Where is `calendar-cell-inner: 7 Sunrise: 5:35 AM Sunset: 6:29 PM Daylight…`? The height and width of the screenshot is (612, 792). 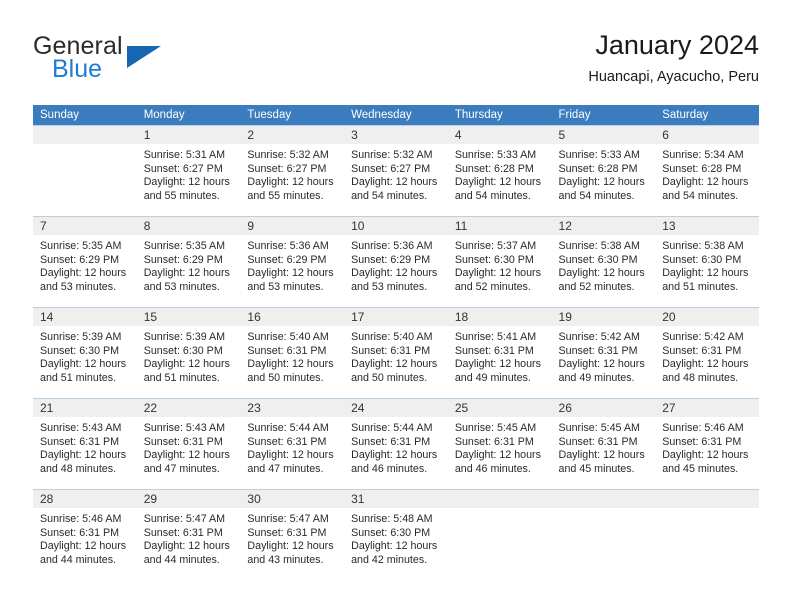 calendar-cell-inner: 7 Sunrise: 5:35 AM Sunset: 6:29 PM Daylight… is located at coordinates (85, 262).